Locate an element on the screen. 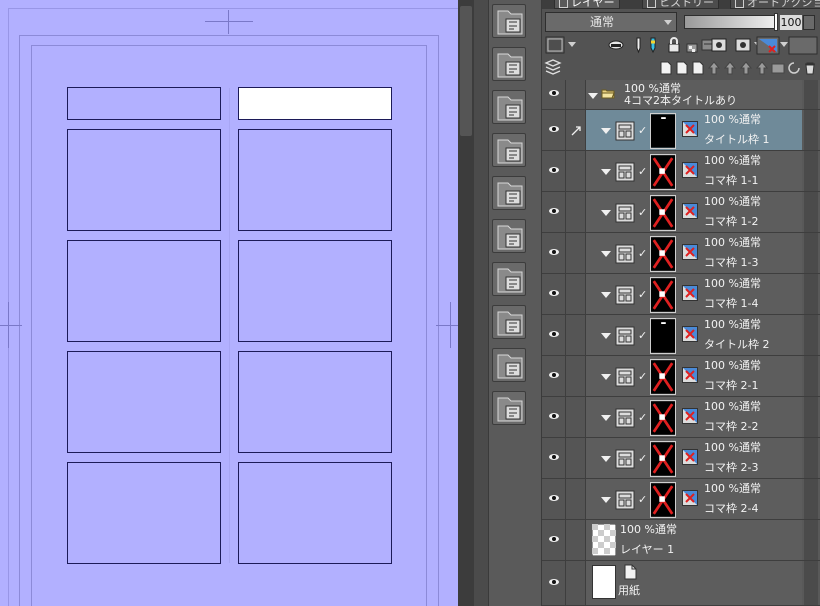 Image resolution: width=820 pixels, height=606 pixels. layer-row-k14: ✓ 100 %通常 コマ枠 1-4 is located at coordinates (681, 294).